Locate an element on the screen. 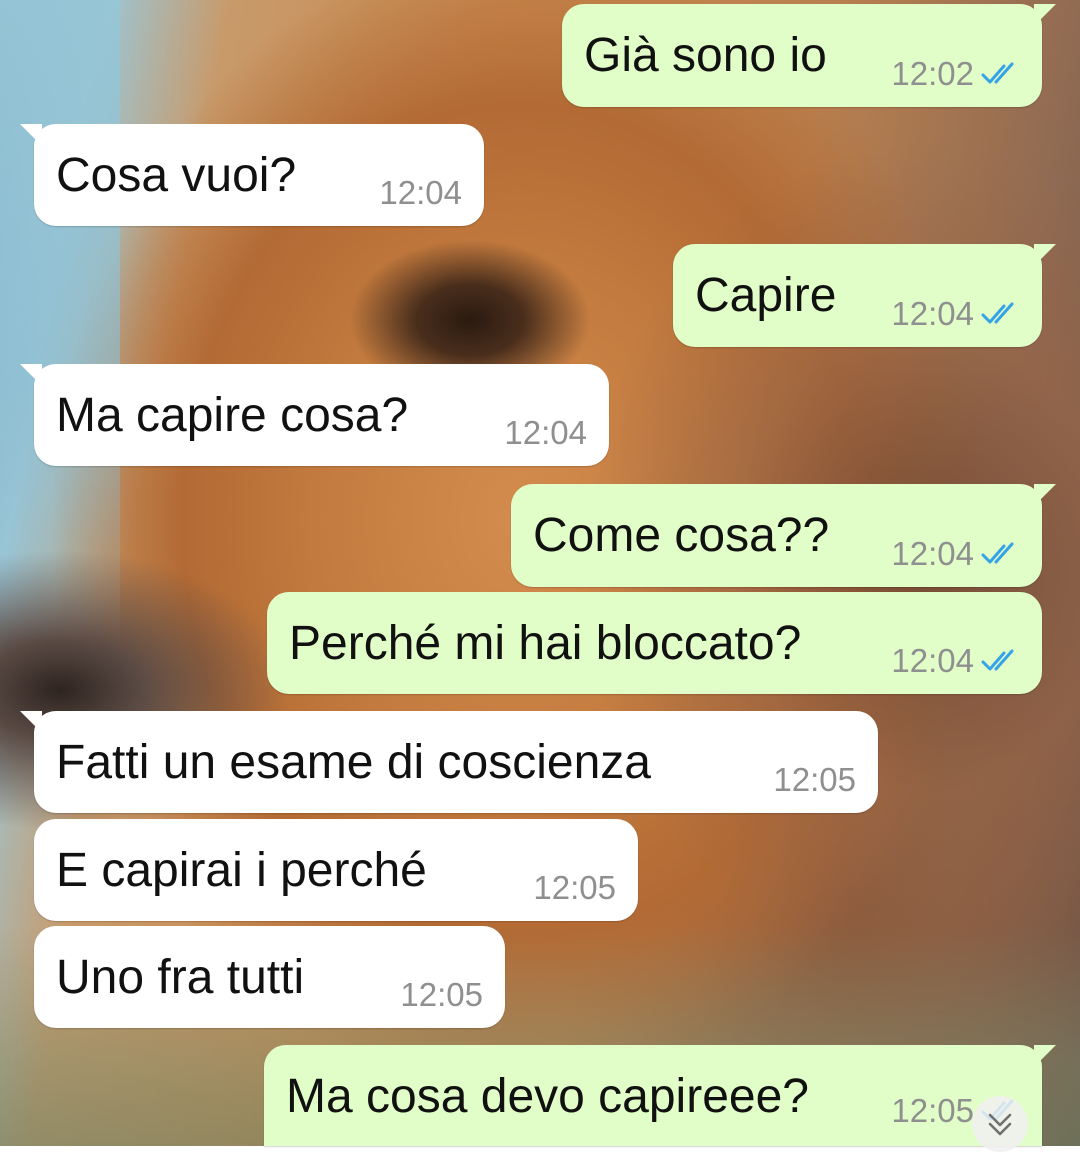 Image resolution: width=1080 pixels, height=1152 pixels. message-outgoing: Ma cosa devo capireee? 12:05 is located at coordinates (660, 1095).